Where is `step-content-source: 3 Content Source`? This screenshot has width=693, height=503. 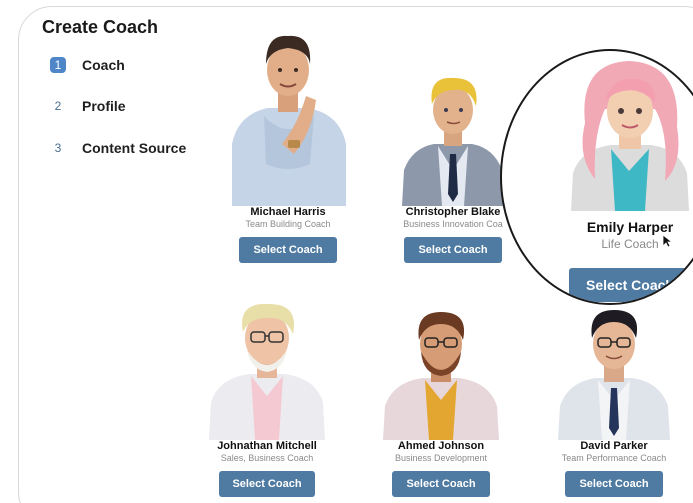 step-content-source: 3 Content Source is located at coordinates (118, 148).